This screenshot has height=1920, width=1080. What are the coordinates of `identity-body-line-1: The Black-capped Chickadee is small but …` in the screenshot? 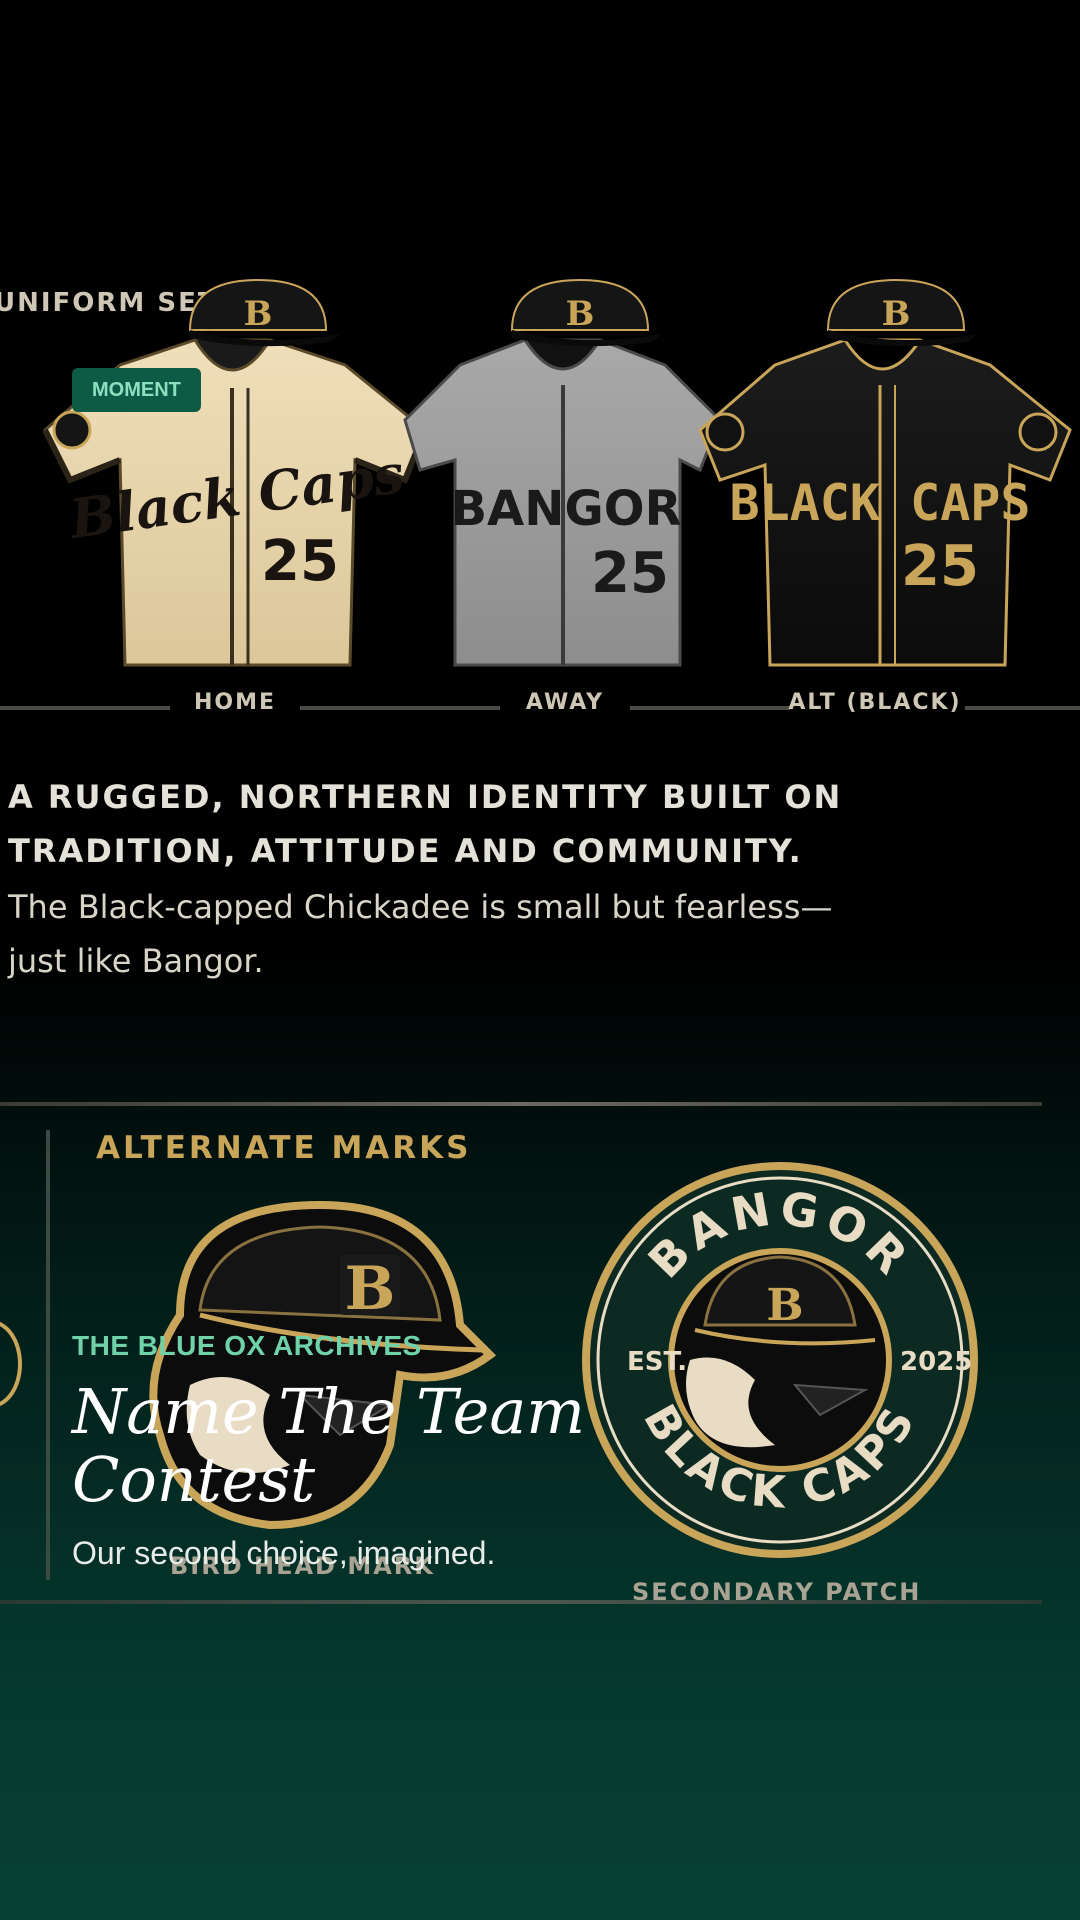 It's located at (420, 907).